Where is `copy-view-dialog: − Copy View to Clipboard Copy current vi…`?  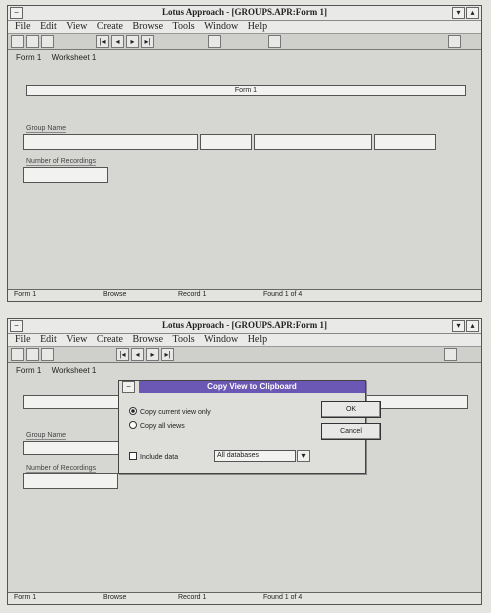 copy-view-dialog: − Copy View to Clipboard Copy current vi… is located at coordinates (249, 427).